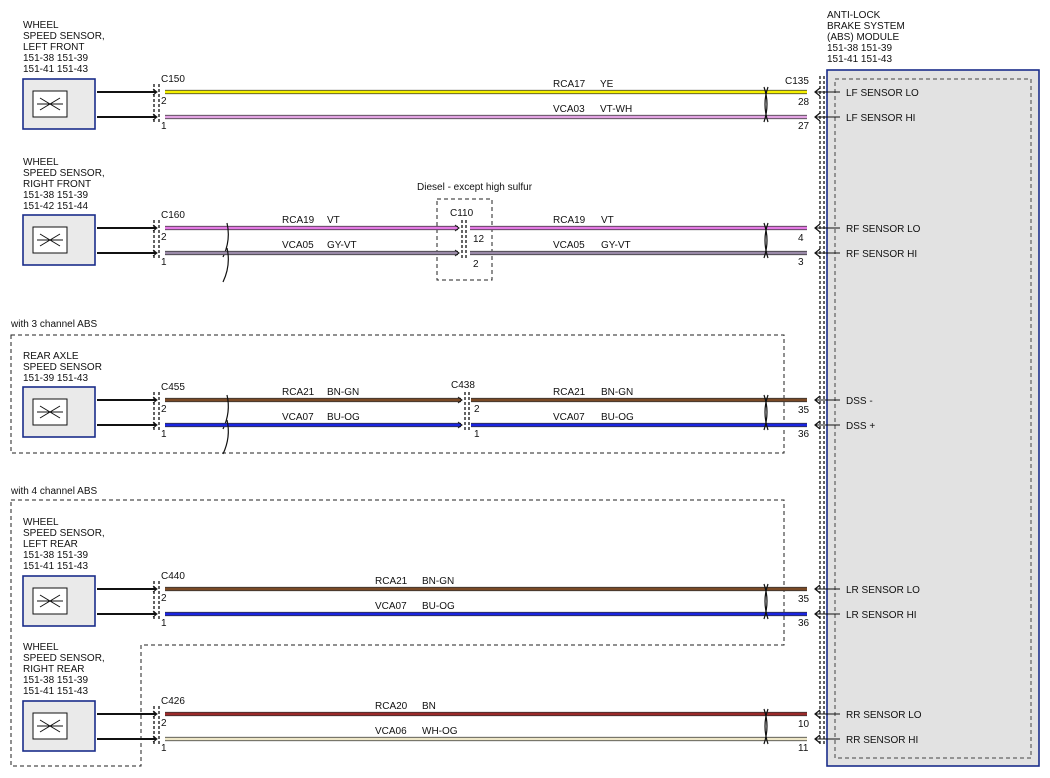  Describe the element at coordinates (55, 691) in the screenshot. I see `sensor-rr-line-5: 151-41 151-43` at that location.